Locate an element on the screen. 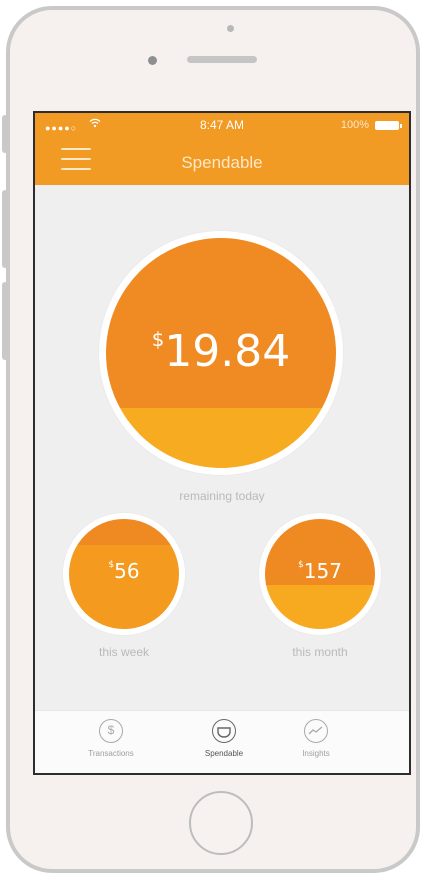 The image size is (430, 881). tab-insights: Insights is located at coordinates (316, 738).